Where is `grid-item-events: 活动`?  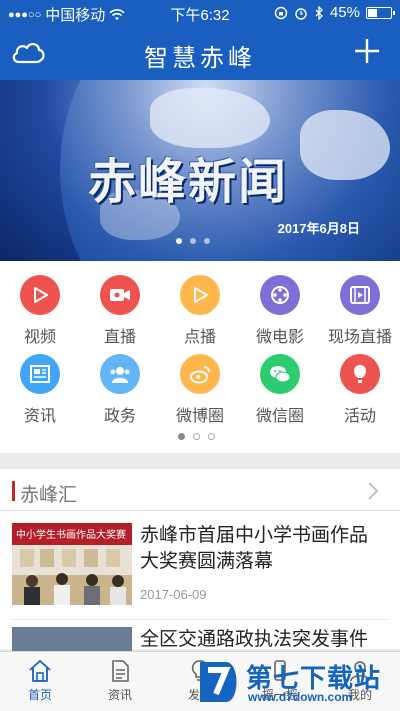 grid-item-events: 活动 is located at coordinates (360, 389).